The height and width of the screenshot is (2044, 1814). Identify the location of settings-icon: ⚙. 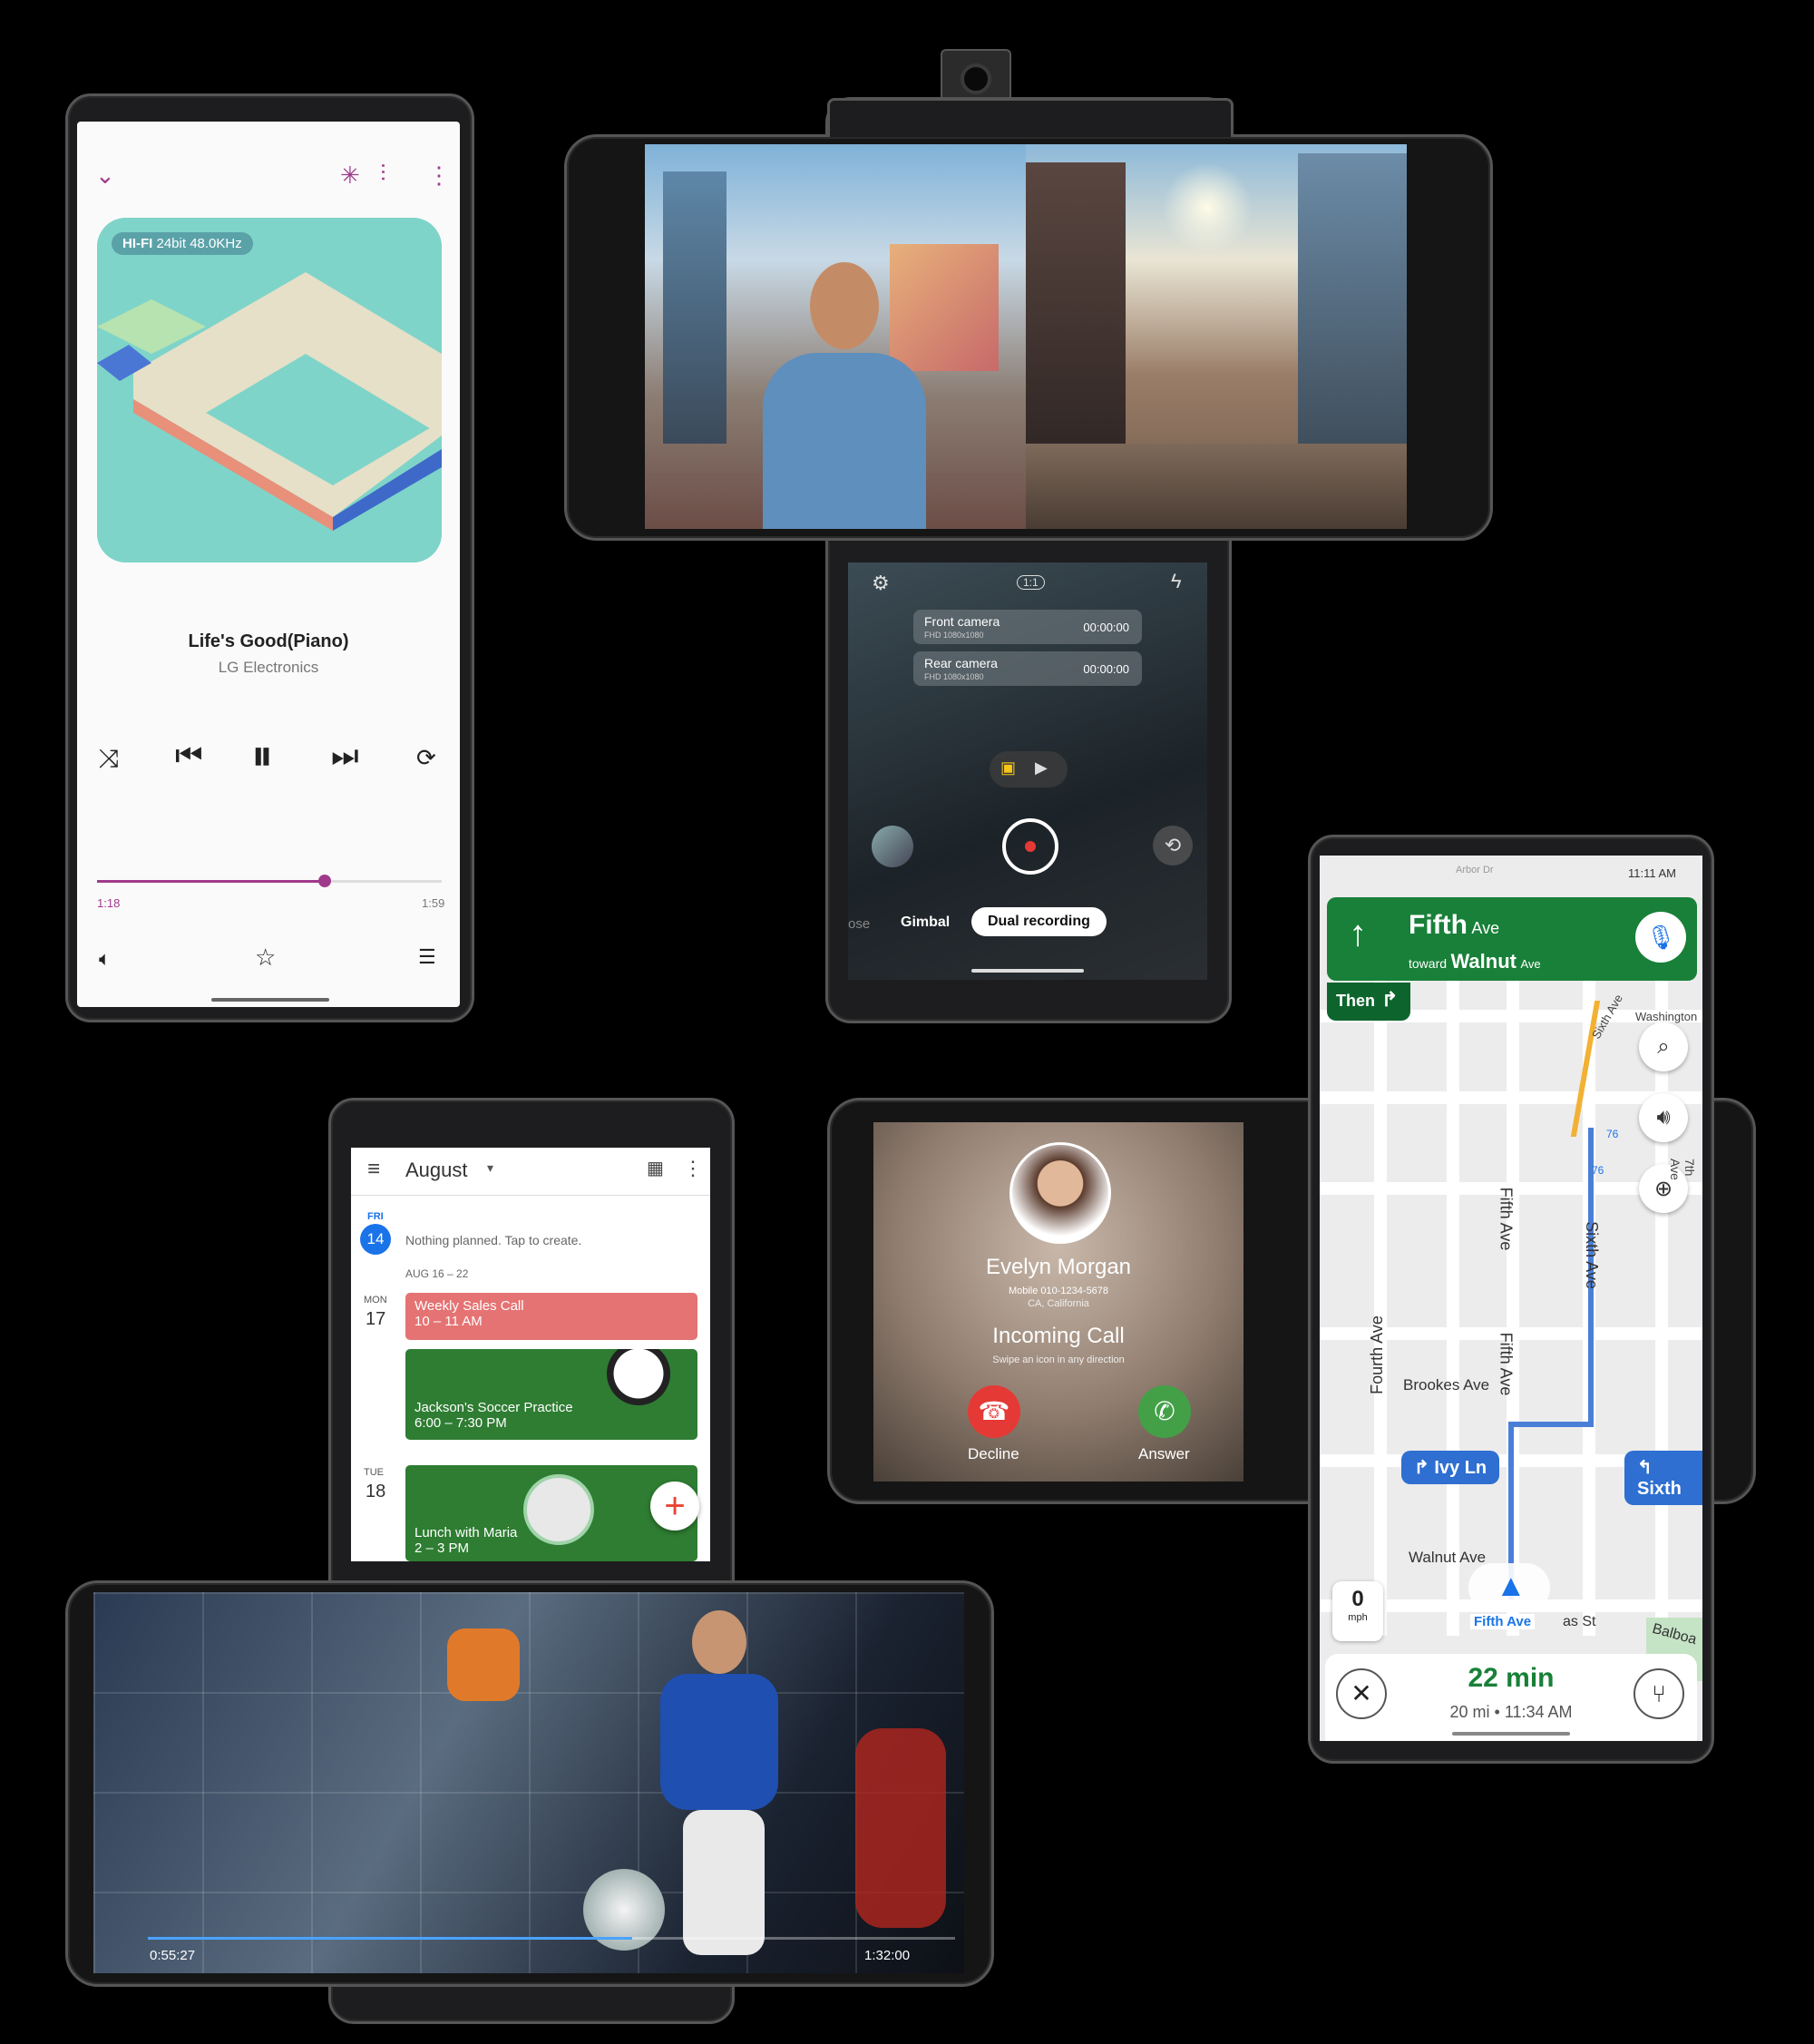
(881, 583).